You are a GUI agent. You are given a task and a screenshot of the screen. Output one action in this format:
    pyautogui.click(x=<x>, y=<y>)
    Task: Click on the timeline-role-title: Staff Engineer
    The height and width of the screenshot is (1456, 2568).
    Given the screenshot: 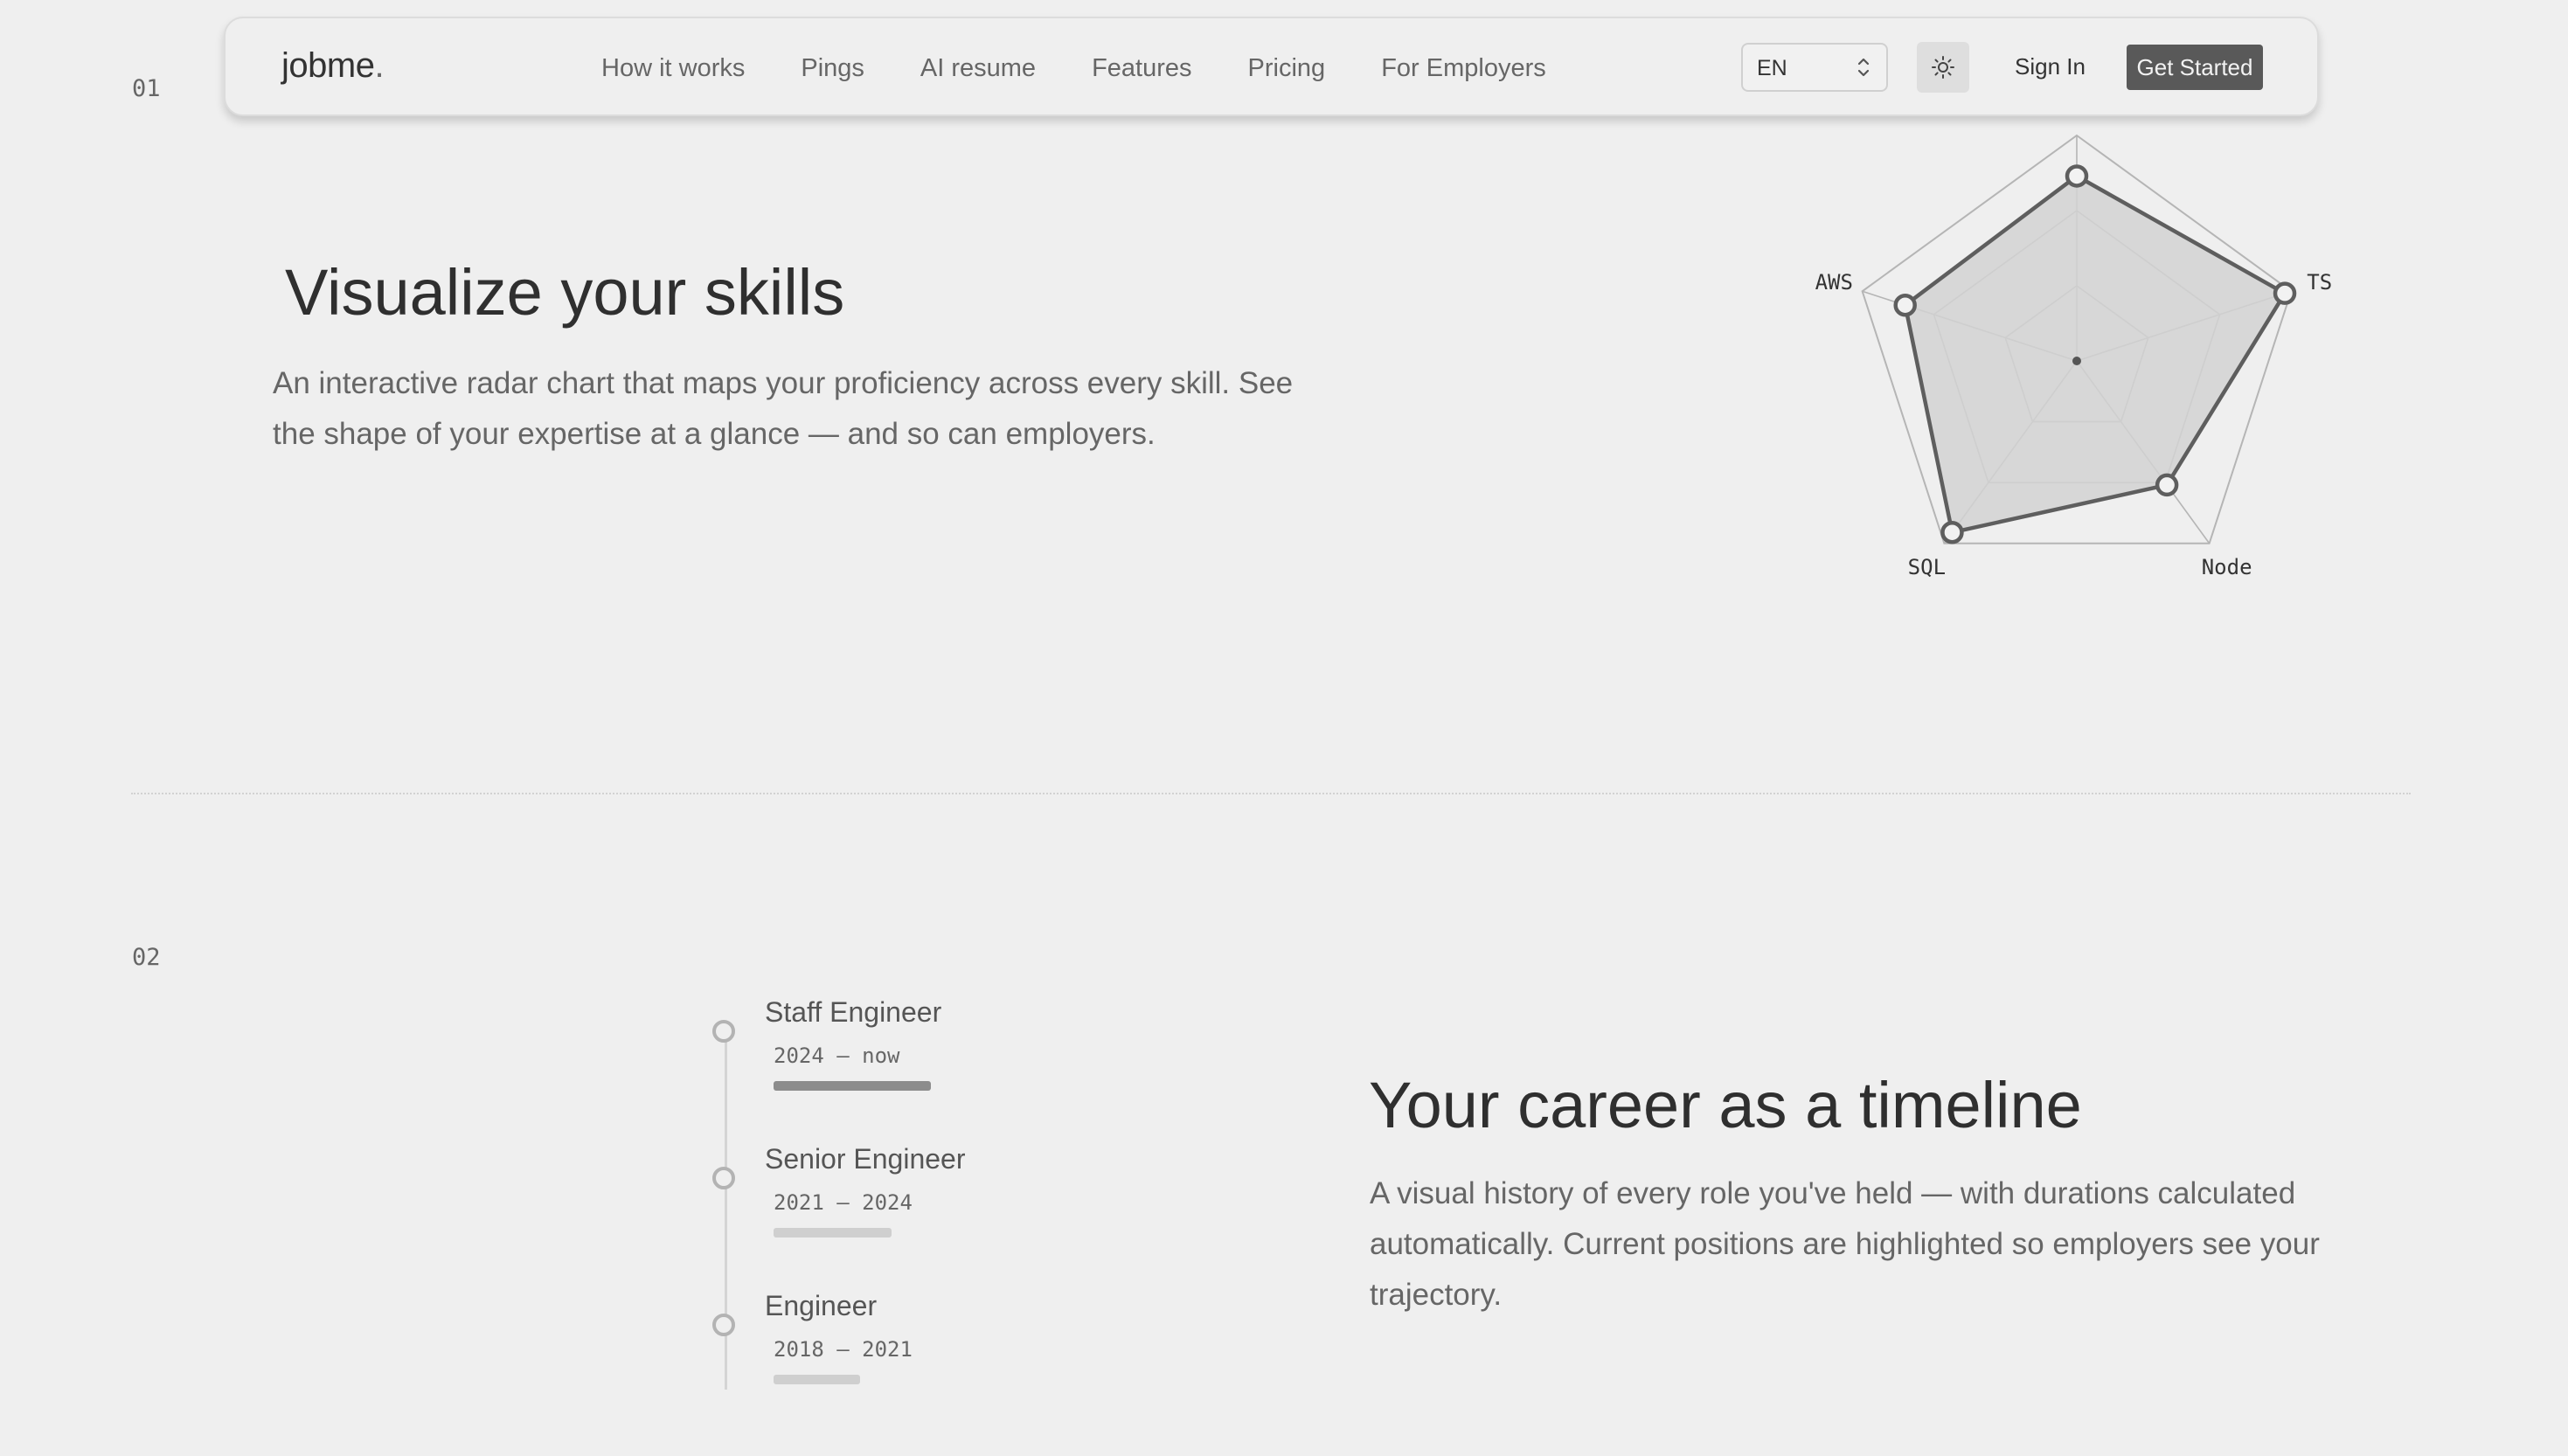 What is the action you would take?
    pyautogui.click(x=853, y=1012)
    